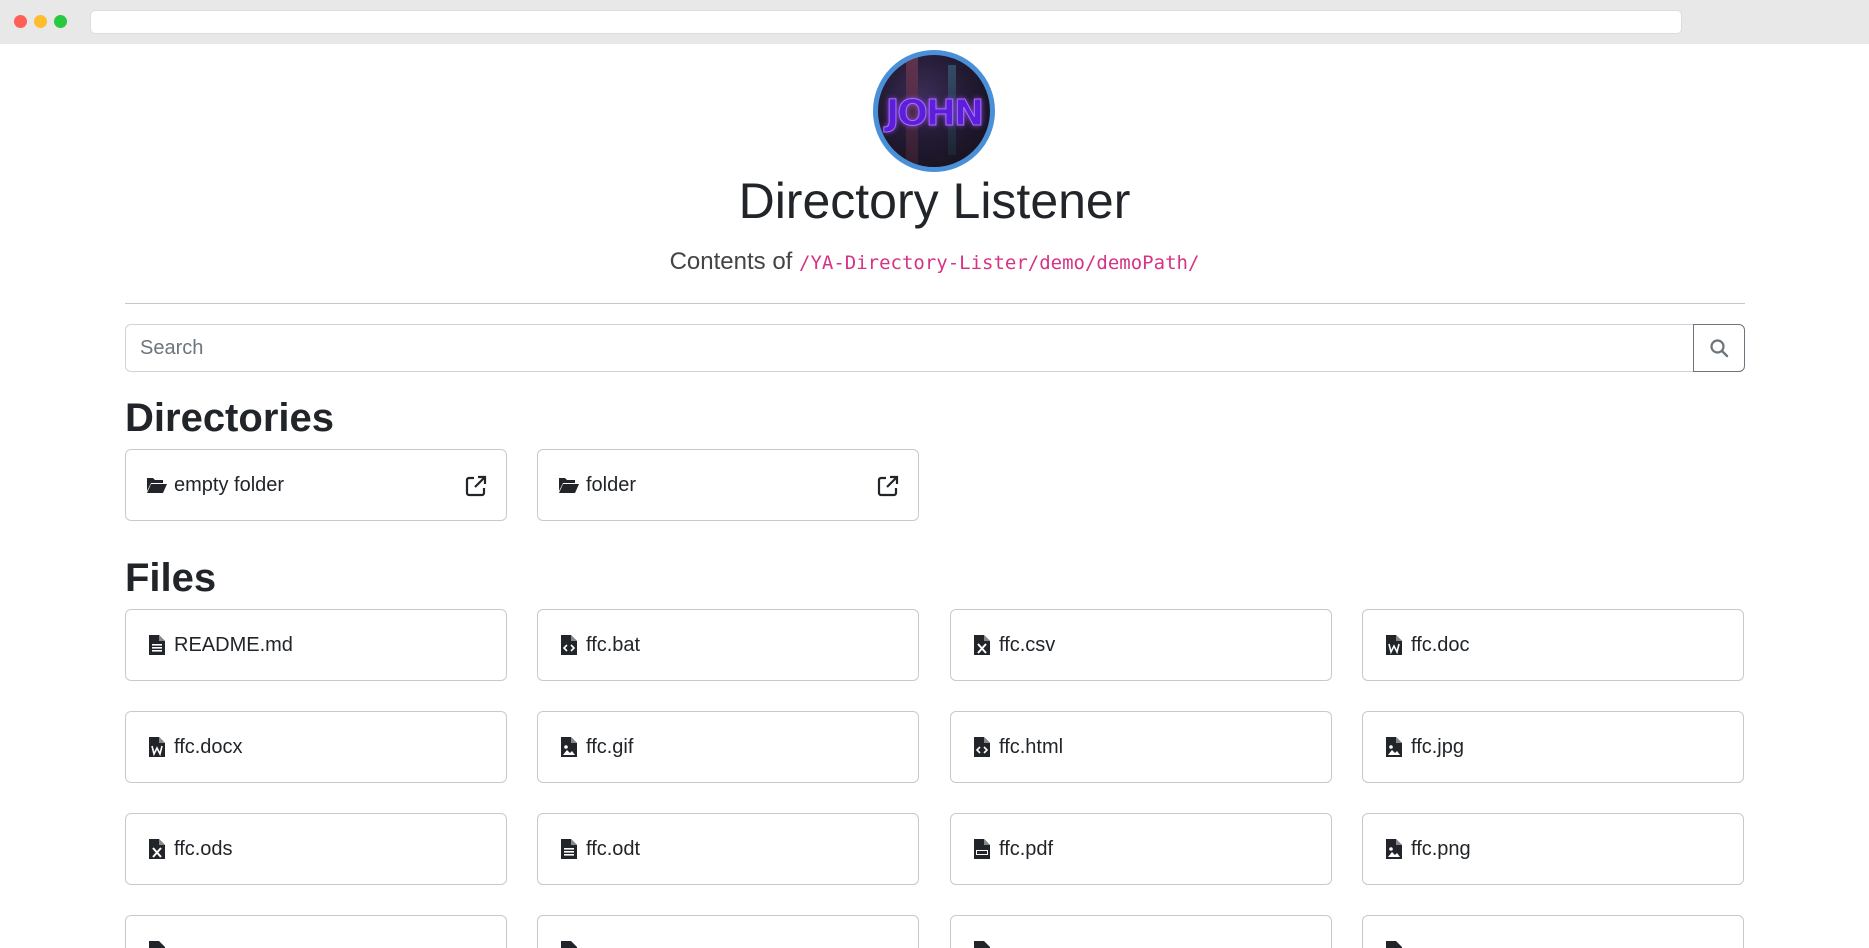 This screenshot has height=948, width=1869. What do you see at coordinates (1437, 746) in the screenshot?
I see `file-name: ffc.jpg` at bounding box center [1437, 746].